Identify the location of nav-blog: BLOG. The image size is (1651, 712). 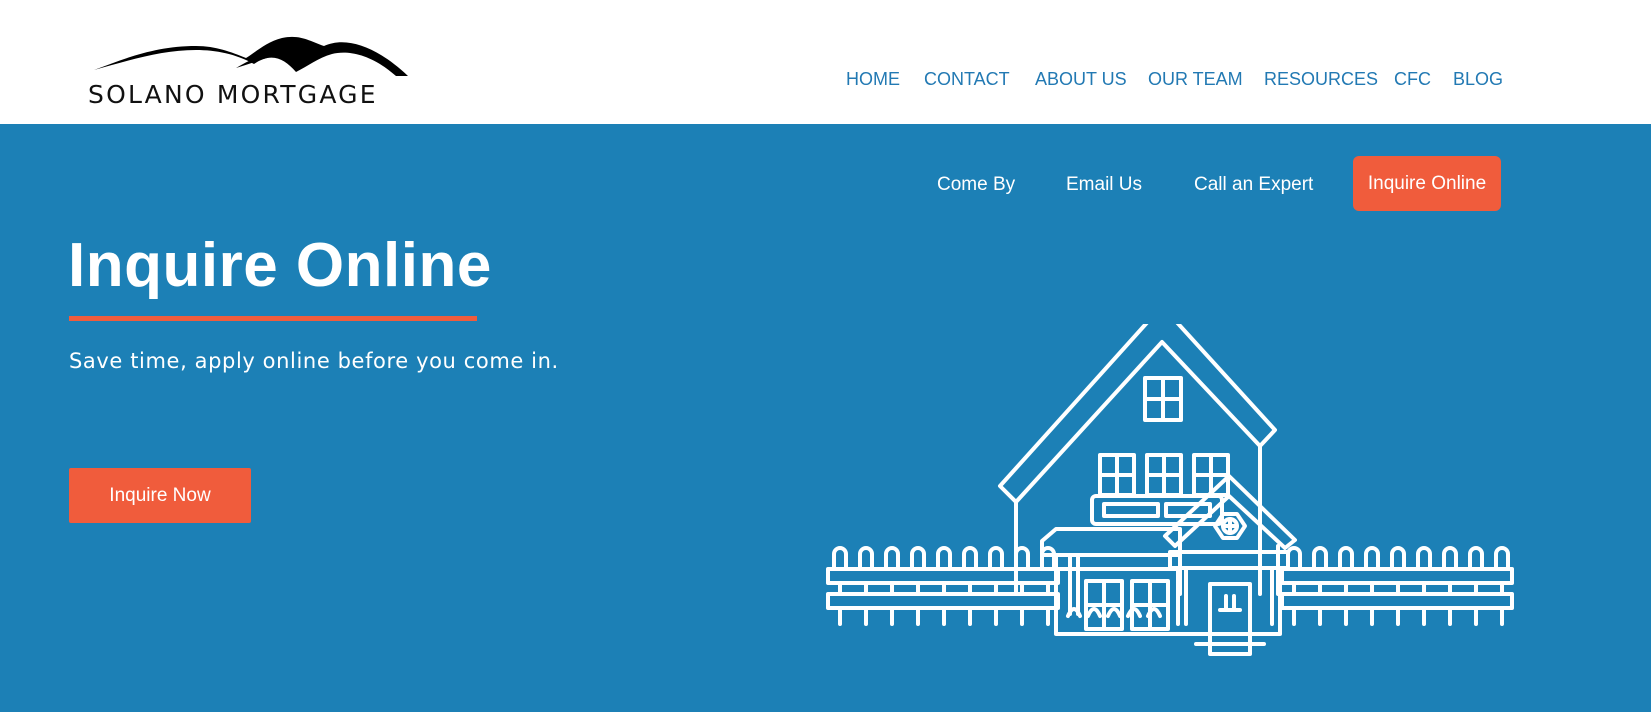
(1478, 79).